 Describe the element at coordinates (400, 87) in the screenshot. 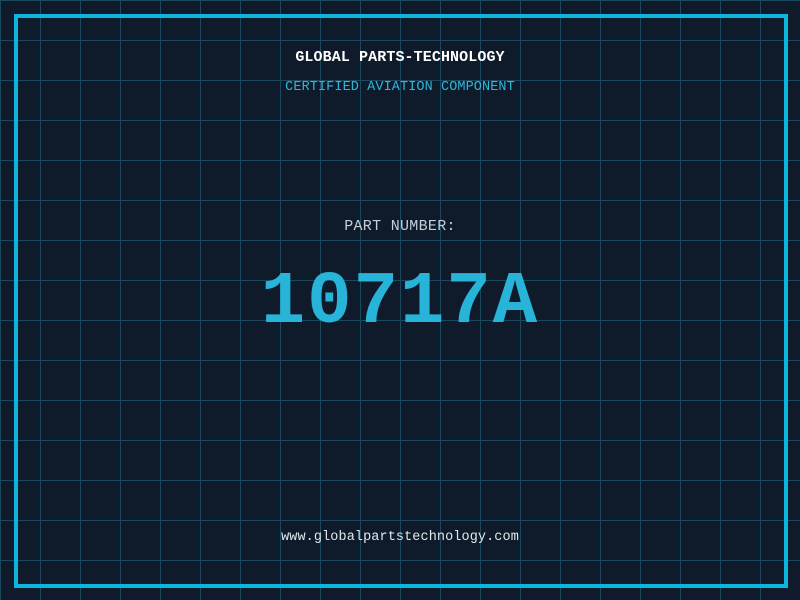

I see `certification-subtitle: CERTIFIED AVIATION COMPONENT` at that location.